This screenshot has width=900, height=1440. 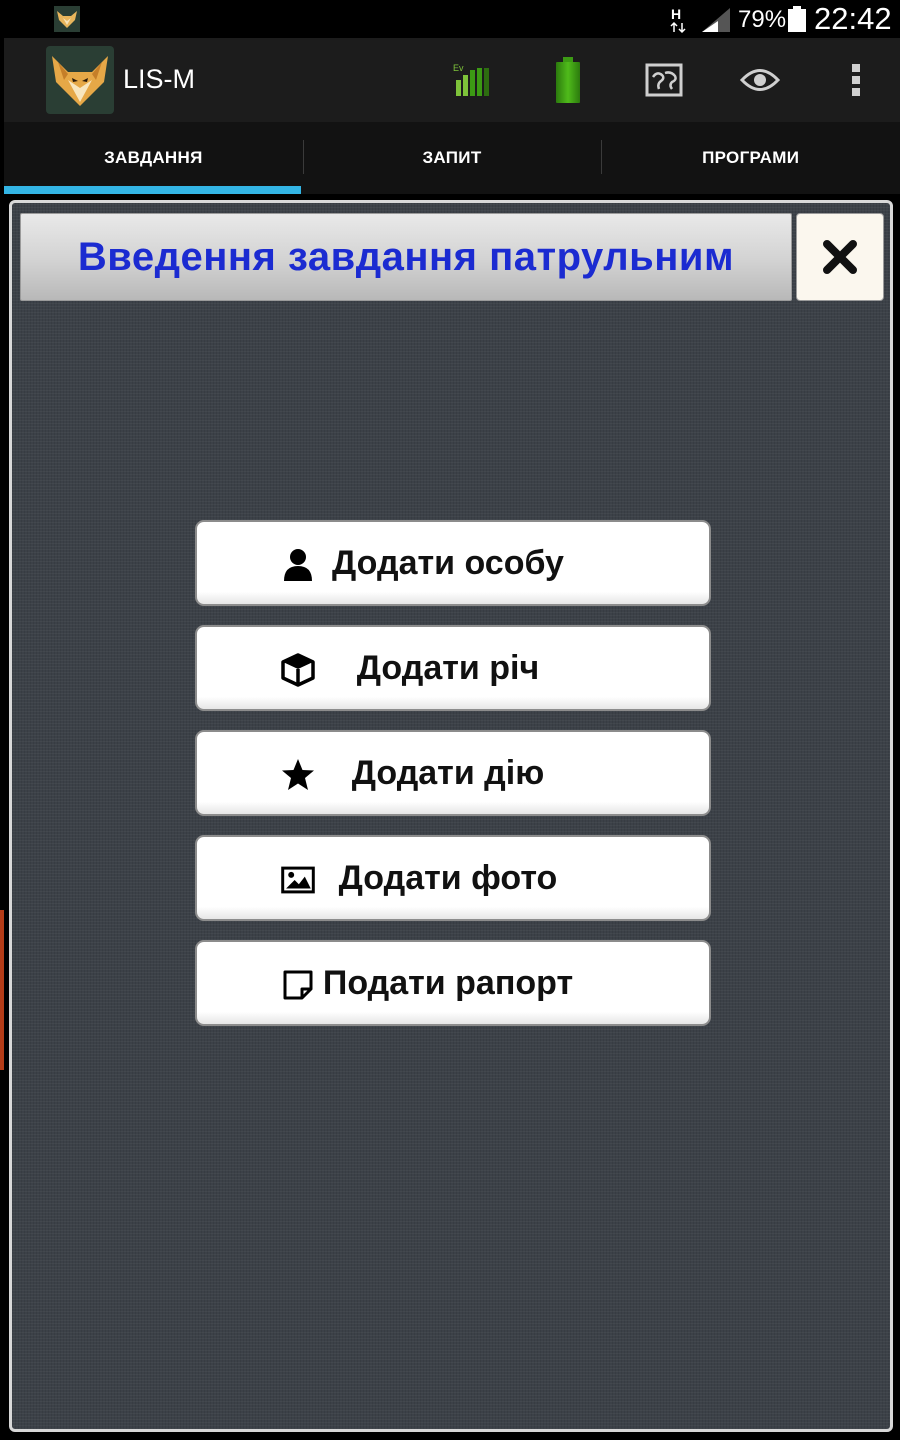 What do you see at coordinates (760, 80) in the screenshot?
I see `eye-icon` at bounding box center [760, 80].